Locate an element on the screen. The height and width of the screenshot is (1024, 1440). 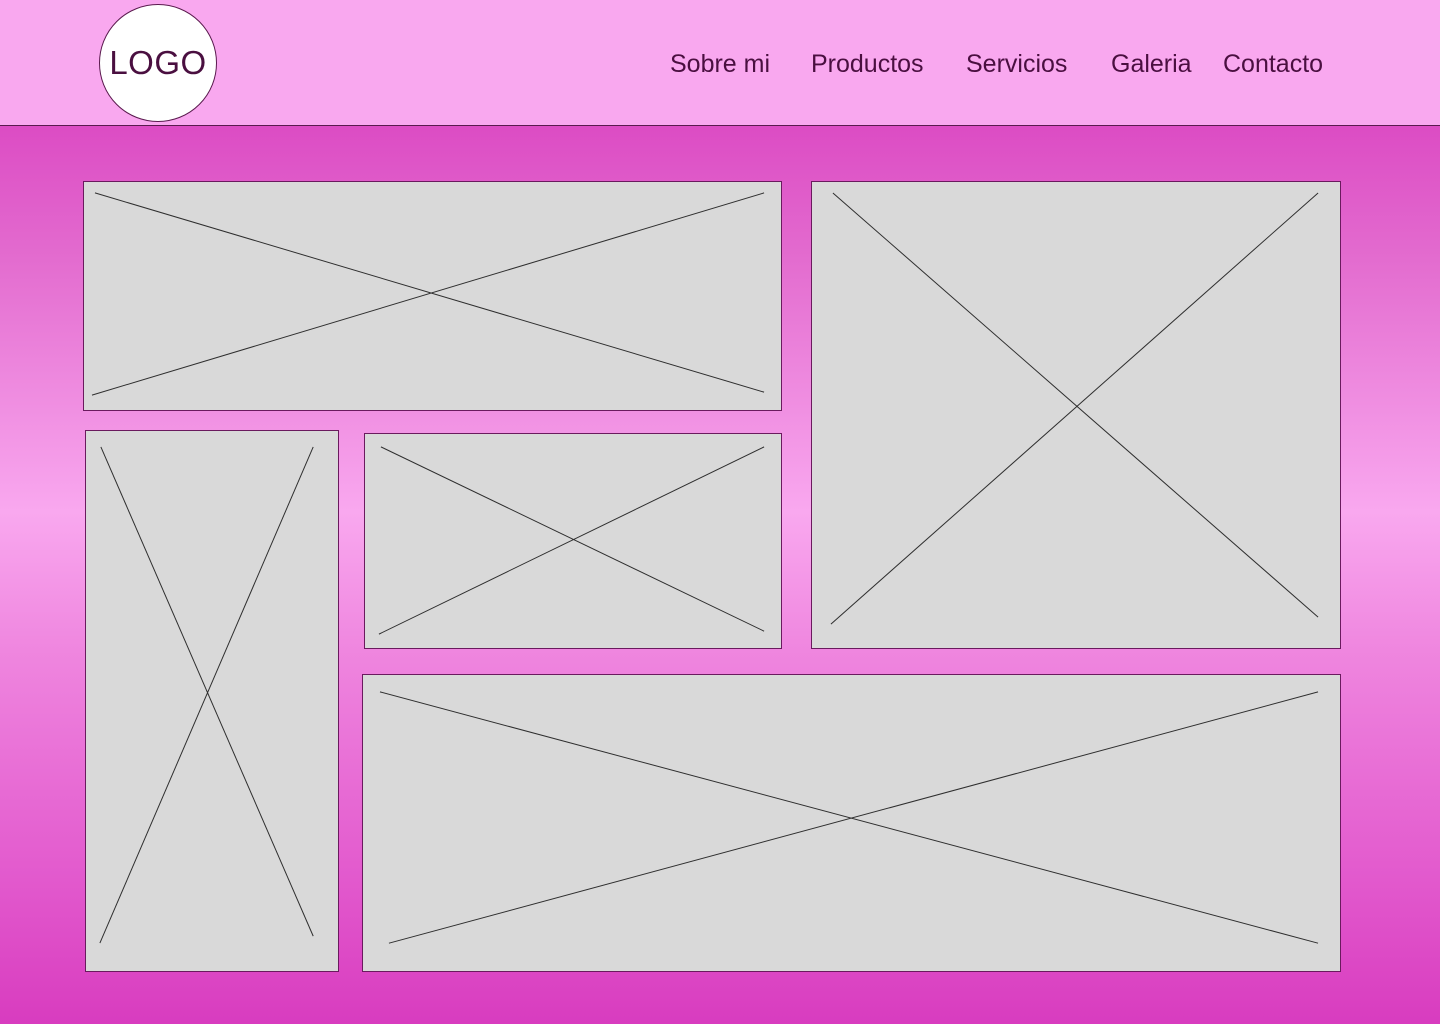
image-placeholder-top-left is located at coordinates (432, 296).